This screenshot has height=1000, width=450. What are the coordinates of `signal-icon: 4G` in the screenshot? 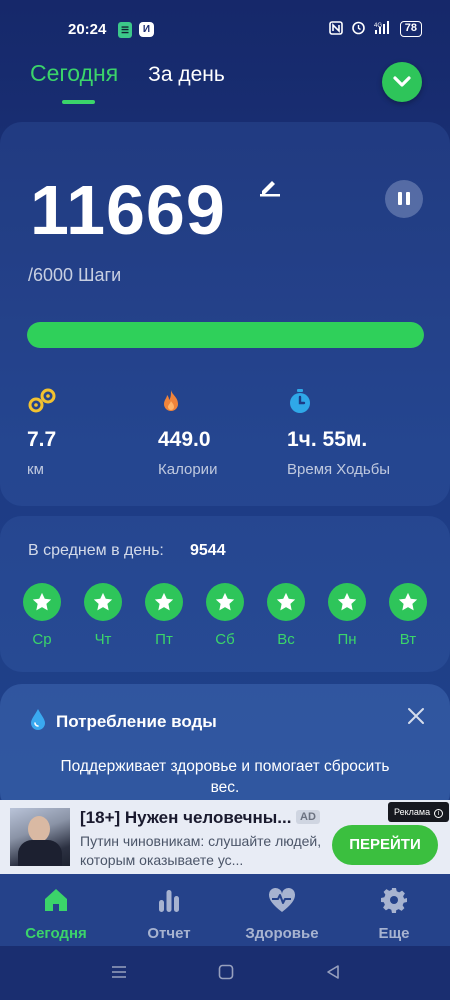 It's located at (383, 29).